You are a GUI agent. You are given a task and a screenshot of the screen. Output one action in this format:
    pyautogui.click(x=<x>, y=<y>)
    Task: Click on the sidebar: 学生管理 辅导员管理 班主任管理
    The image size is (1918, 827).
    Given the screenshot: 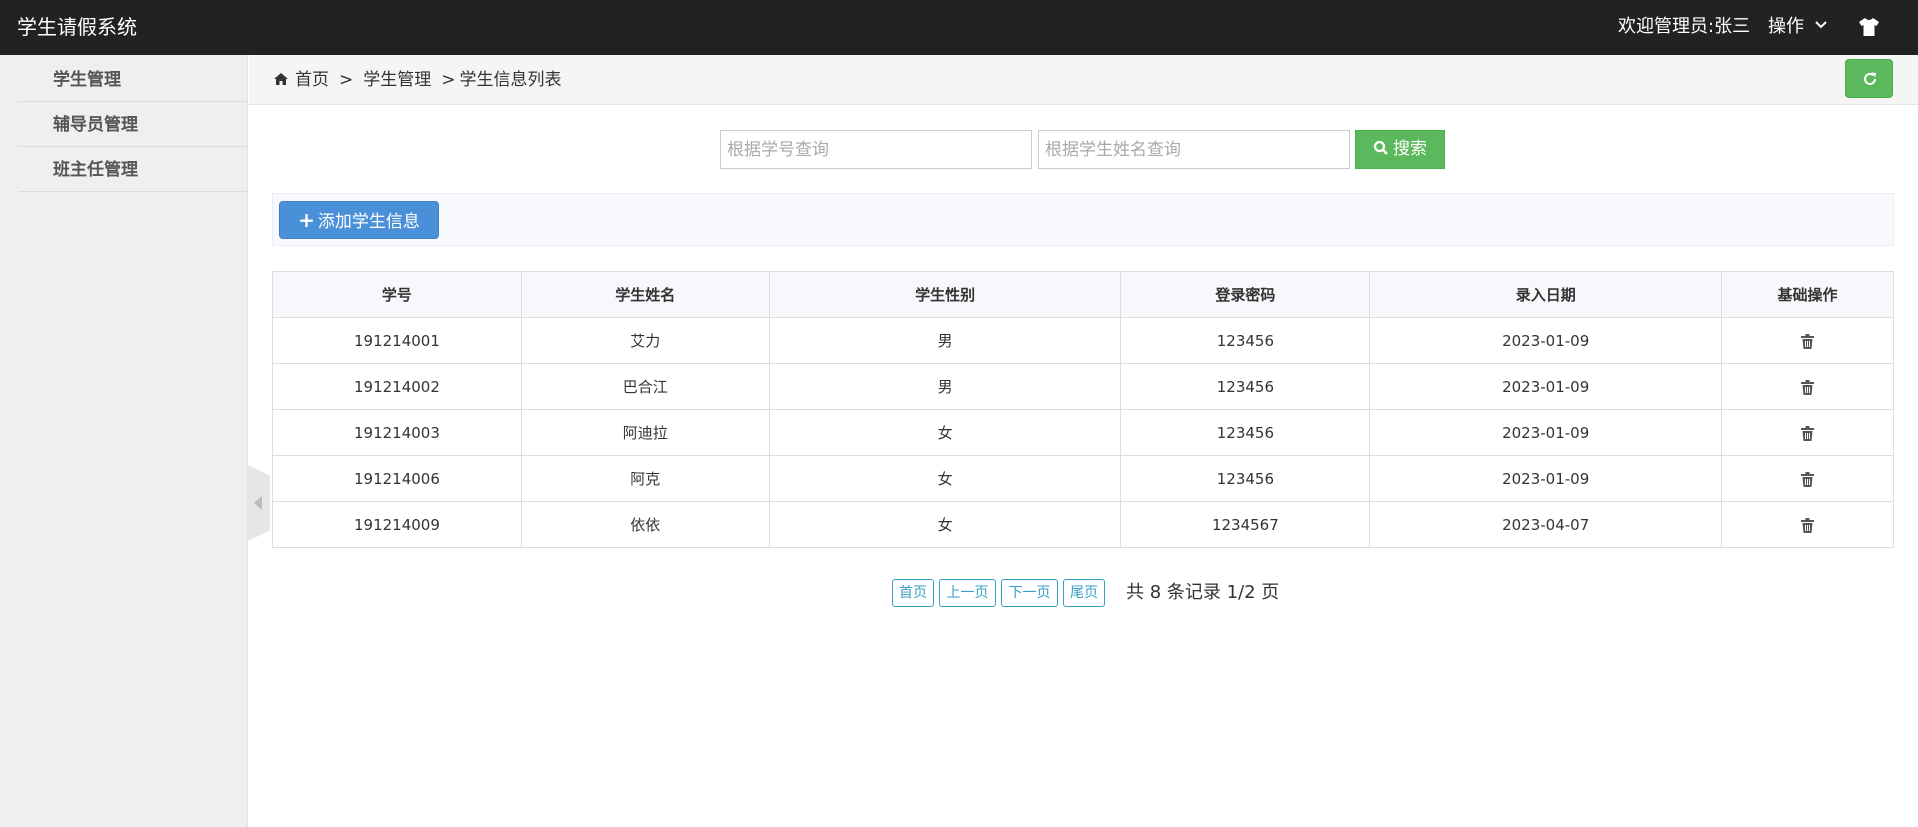 What is the action you would take?
    pyautogui.click(x=124, y=441)
    